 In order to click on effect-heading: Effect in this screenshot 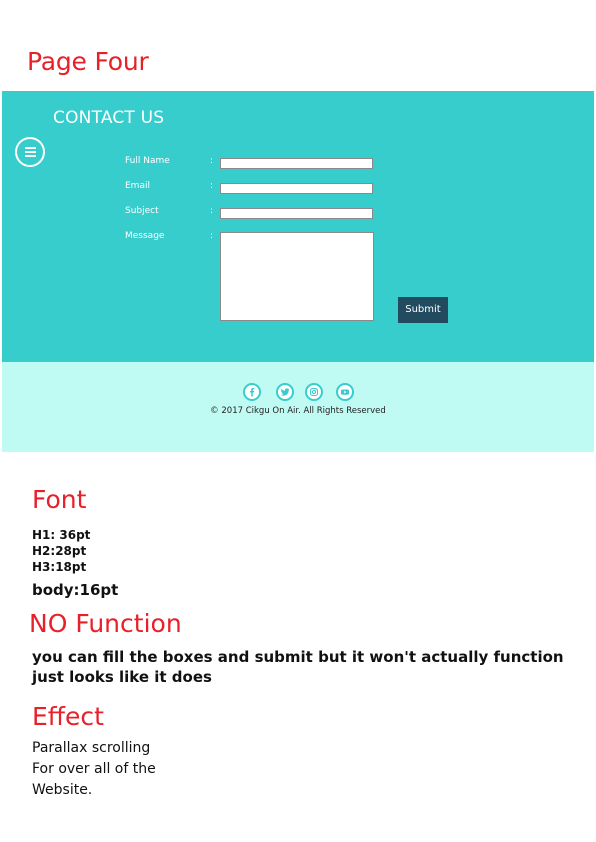, I will do `click(68, 716)`.